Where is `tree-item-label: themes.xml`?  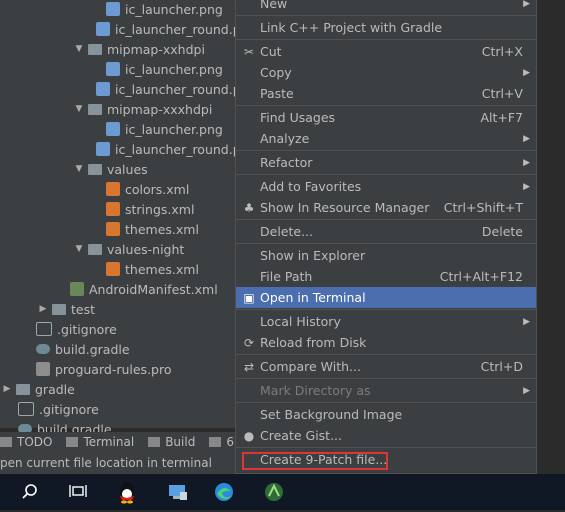 tree-item-label: themes.xml is located at coordinates (162, 269).